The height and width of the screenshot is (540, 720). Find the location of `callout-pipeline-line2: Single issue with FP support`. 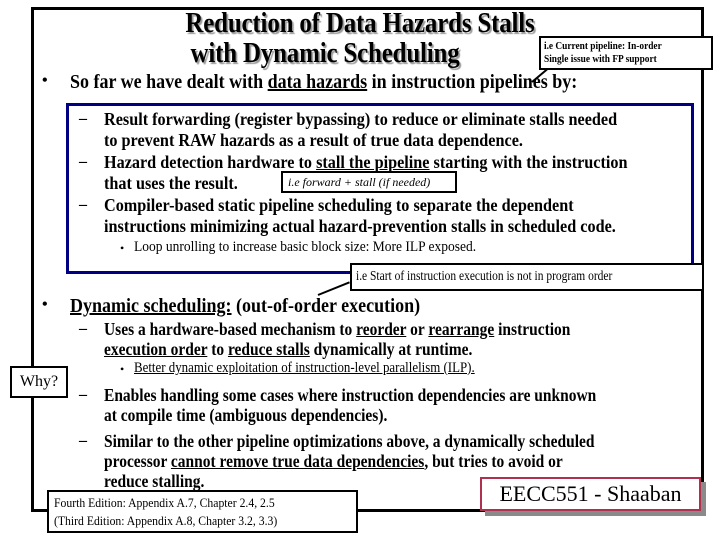

callout-pipeline-line2: Single issue with FP support is located at coordinates (600, 59).